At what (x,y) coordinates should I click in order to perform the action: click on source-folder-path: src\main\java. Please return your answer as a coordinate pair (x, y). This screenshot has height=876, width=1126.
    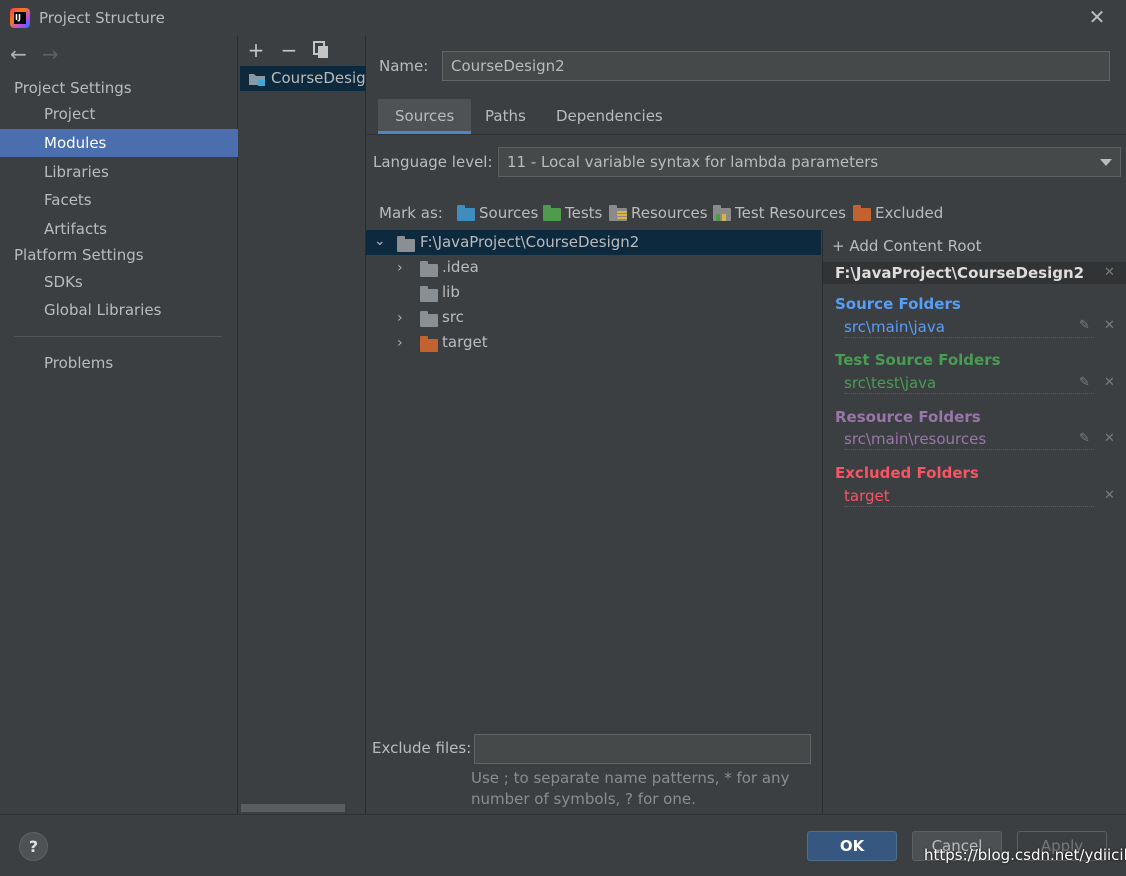
    Looking at the image, I should click on (969, 328).